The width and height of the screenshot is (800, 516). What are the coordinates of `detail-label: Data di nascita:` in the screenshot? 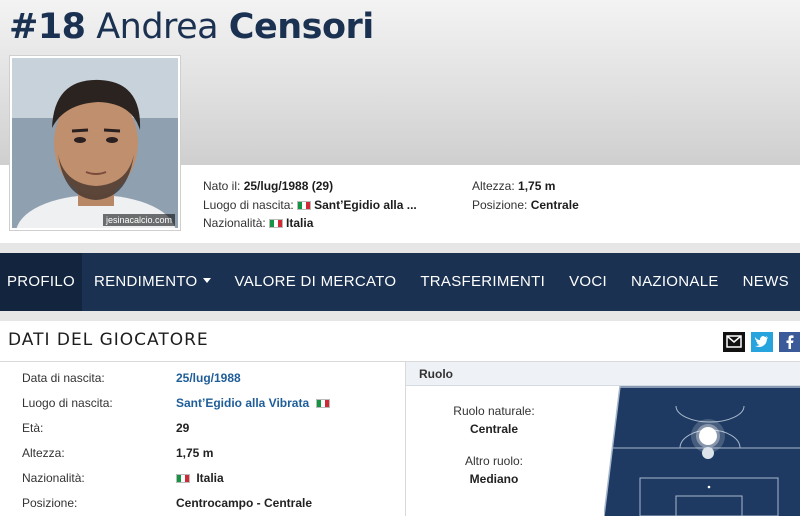 It's located at (63, 378).